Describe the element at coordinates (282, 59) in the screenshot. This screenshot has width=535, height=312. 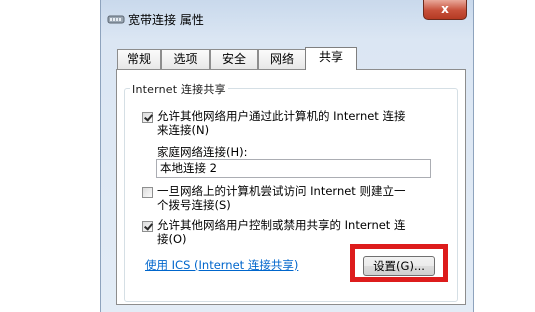
I see `tab-networking: 网络` at that location.